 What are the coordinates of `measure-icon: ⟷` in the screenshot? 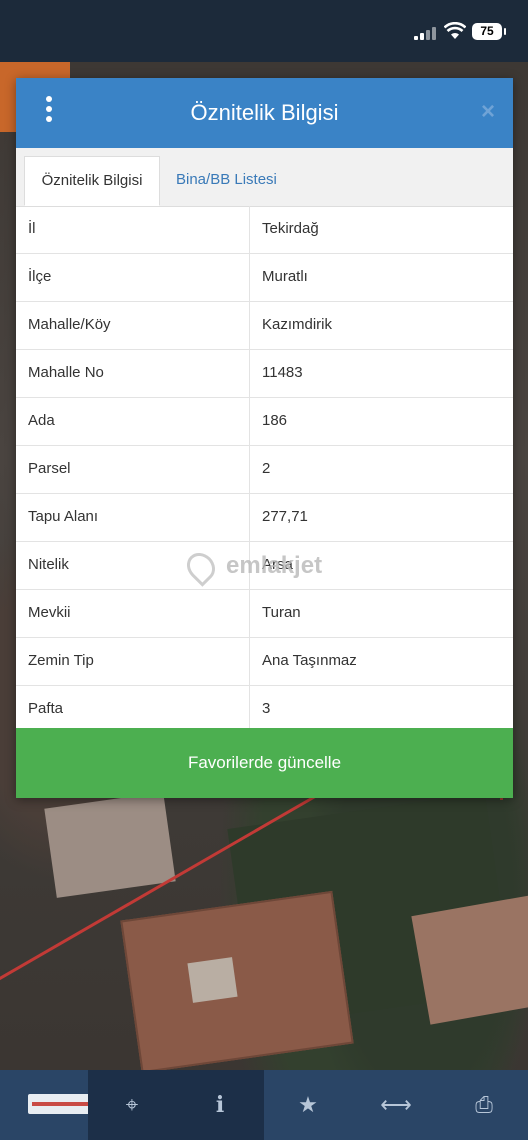 It's located at (396, 1104).